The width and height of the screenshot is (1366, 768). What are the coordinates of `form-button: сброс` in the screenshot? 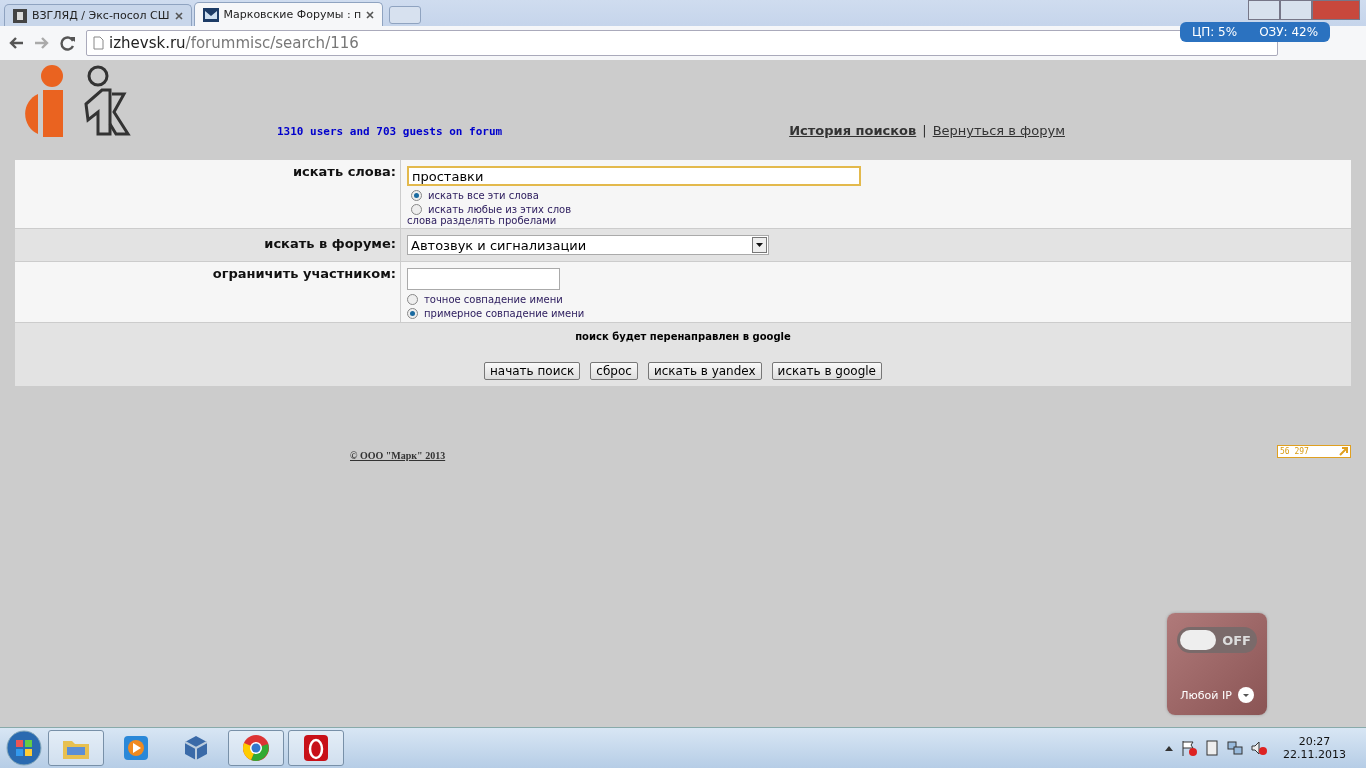 It's located at (614, 371).